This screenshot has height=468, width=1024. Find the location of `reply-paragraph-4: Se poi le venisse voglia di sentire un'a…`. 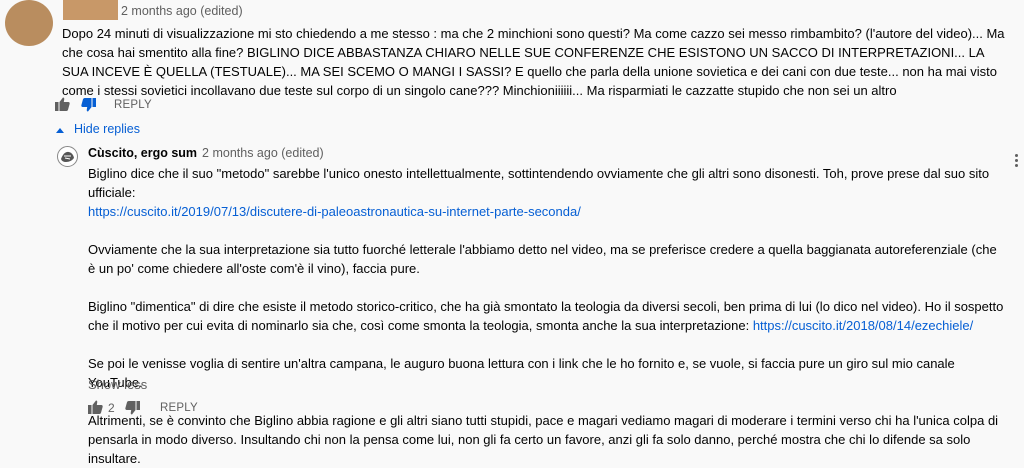

reply-paragraph-4: Se poi le venisse voglia di sentire un'a… is located at coordinates (521, 373).